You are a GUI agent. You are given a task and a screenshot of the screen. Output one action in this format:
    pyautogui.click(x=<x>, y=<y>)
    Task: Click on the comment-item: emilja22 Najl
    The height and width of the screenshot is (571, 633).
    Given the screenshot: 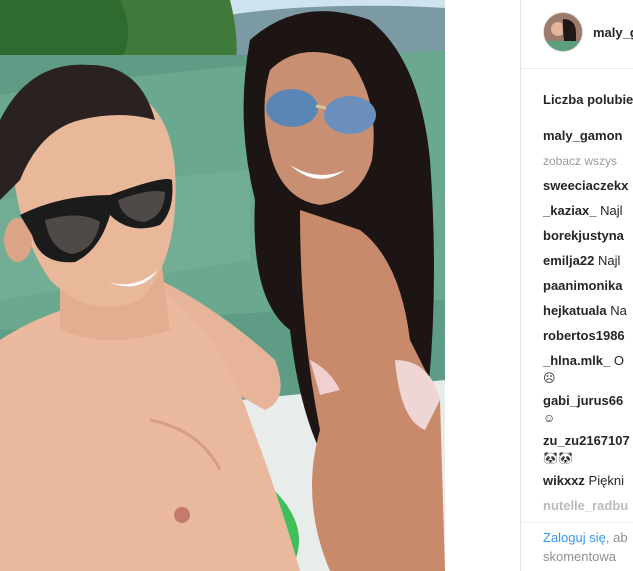 What is the action you would take?
    pyautogui.click(x=588, y=264)
    